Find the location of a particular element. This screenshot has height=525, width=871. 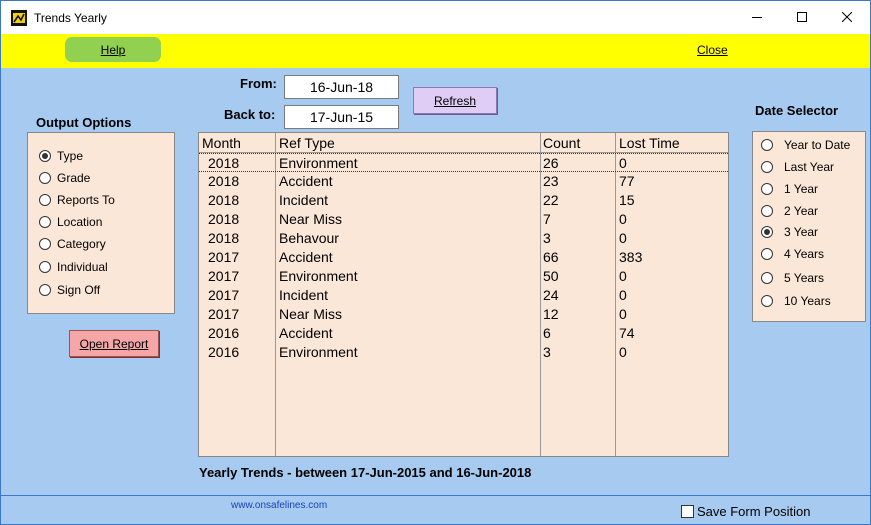

column-header-ref-type: Ref Type is located at coordinates (307, 143).